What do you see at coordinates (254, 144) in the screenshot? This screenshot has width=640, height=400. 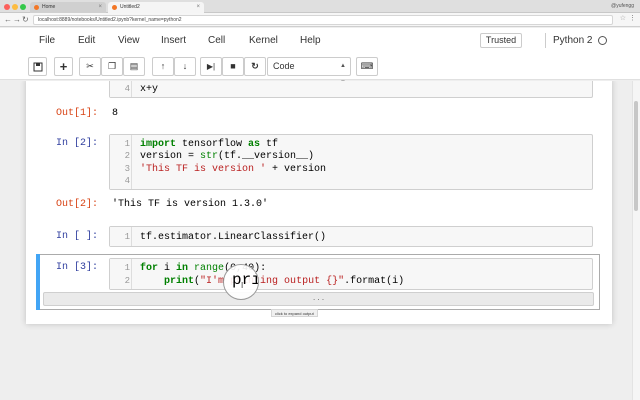 I see `keyword-as: as` at bounding box center [254, 144].